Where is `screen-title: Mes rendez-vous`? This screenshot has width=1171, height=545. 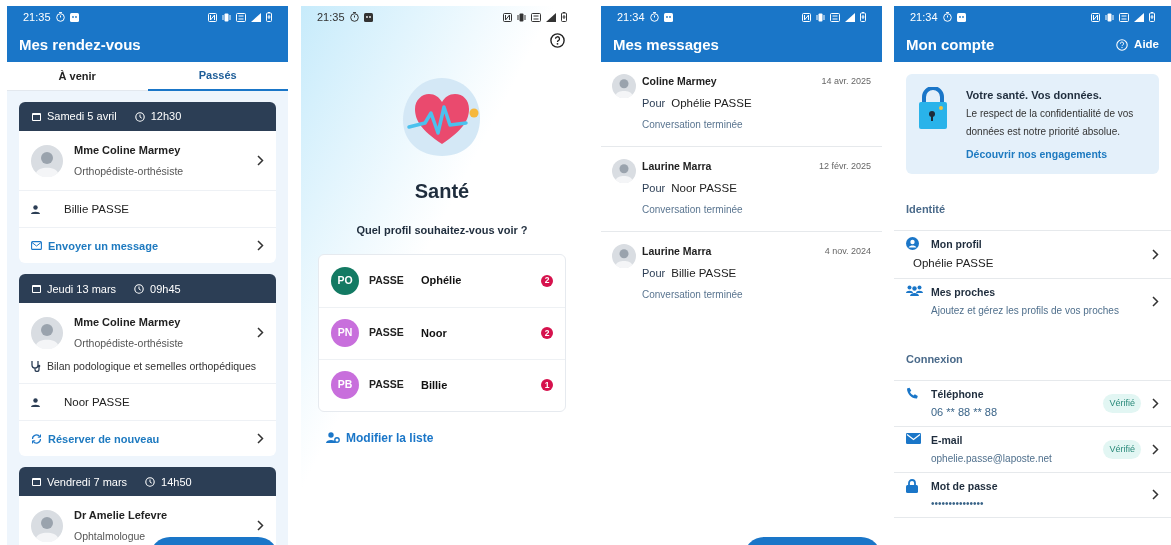 screen-title: Mes rendez-vous is located at coordinates (80, 44).